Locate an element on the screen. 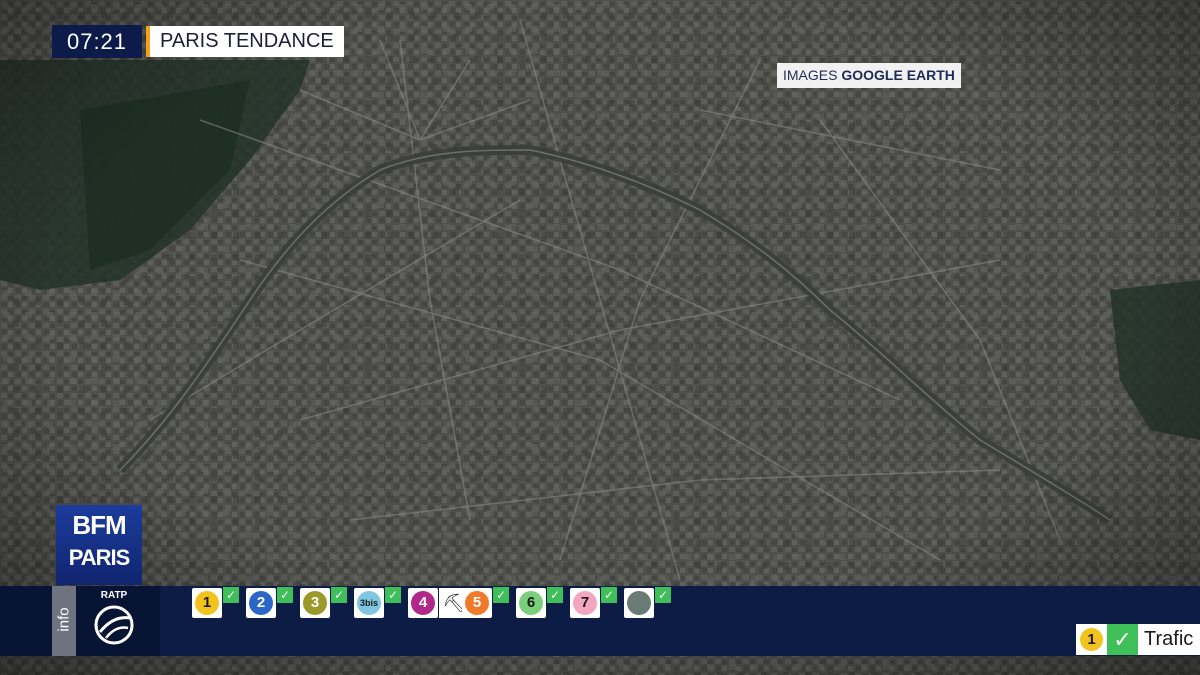  show-title: PARIS TENDANCE is located at coordinates (245, 41).